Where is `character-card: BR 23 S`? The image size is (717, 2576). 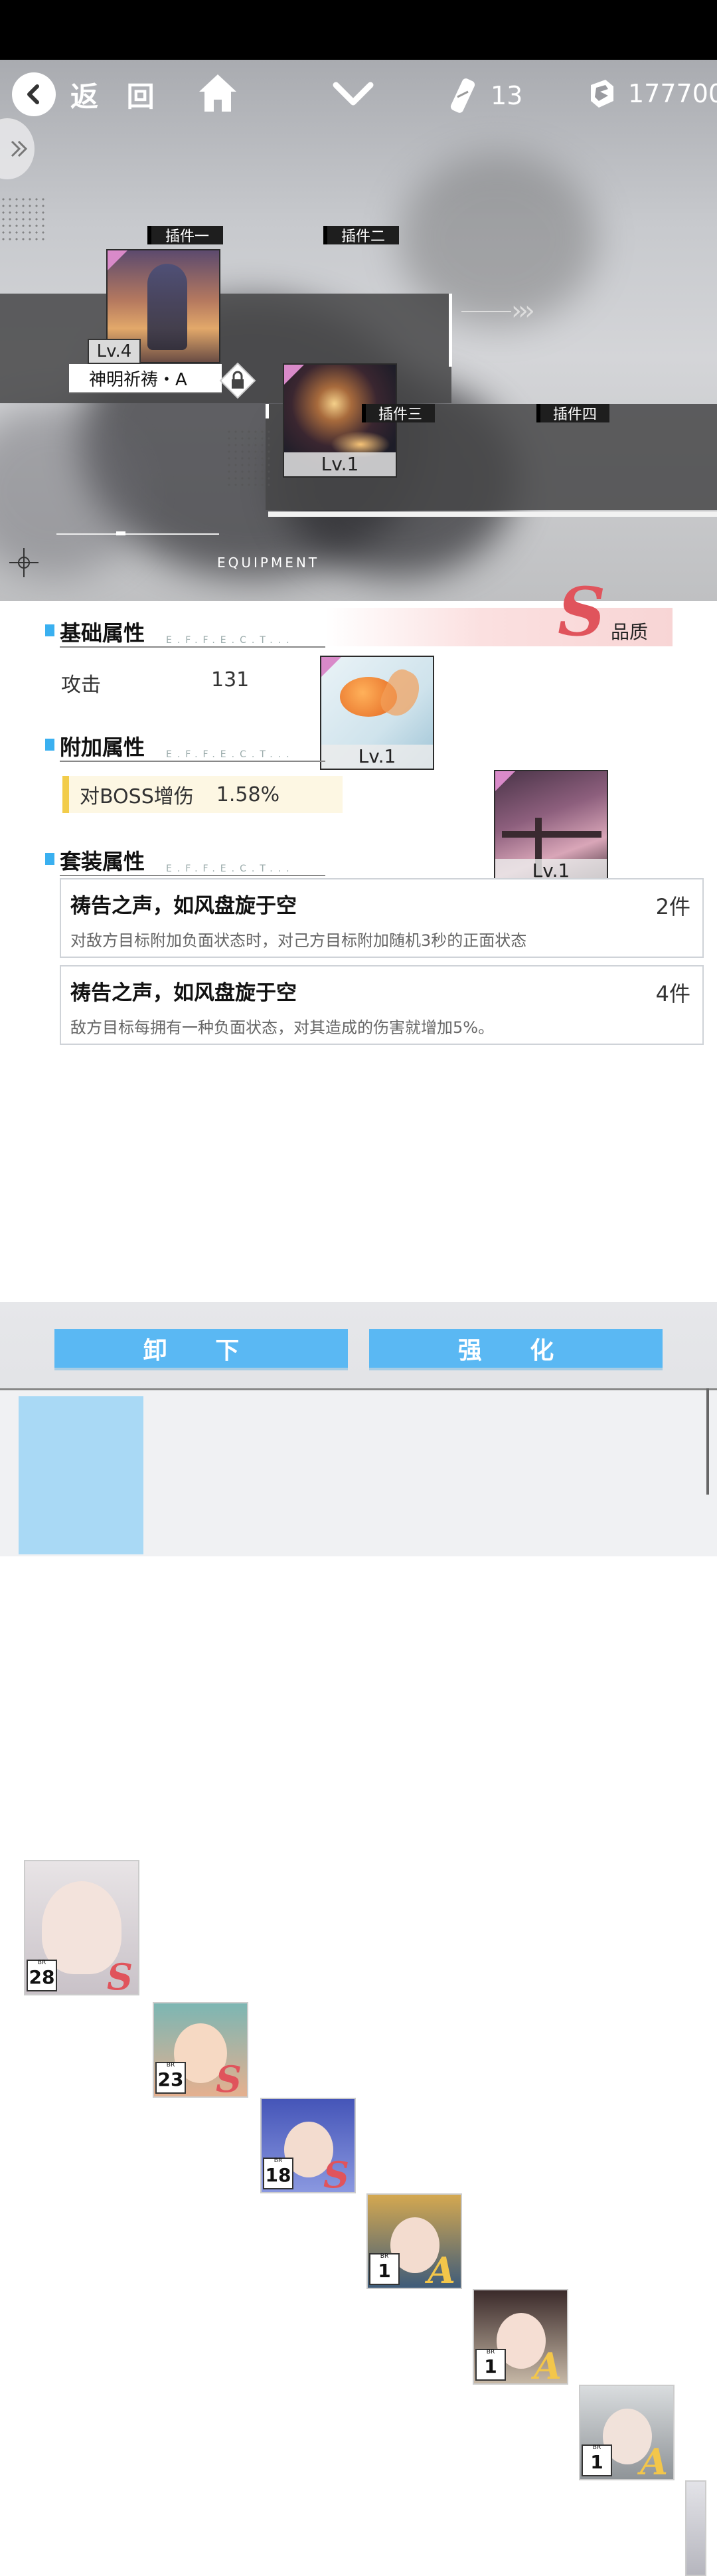 character-card: BR 23 S is located at coordinates (200, 2050).